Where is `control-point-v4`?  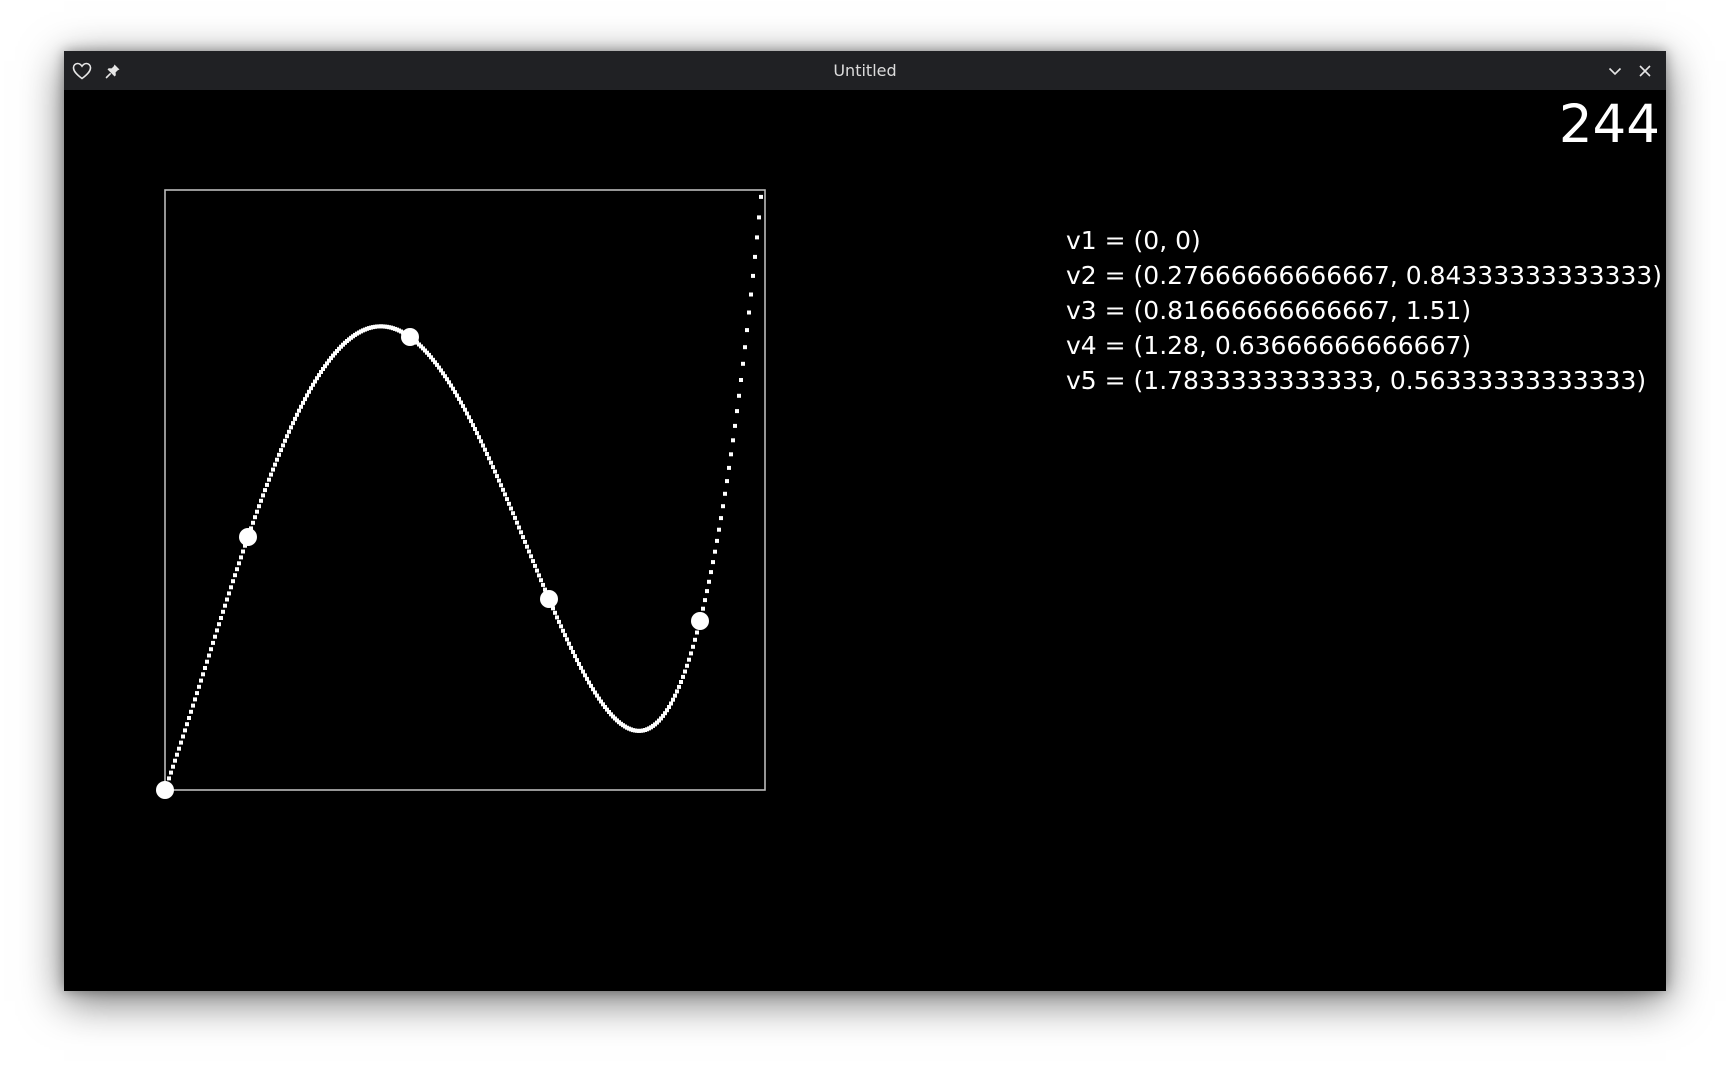 control-point-v4 is located at coordinates (549, 599).